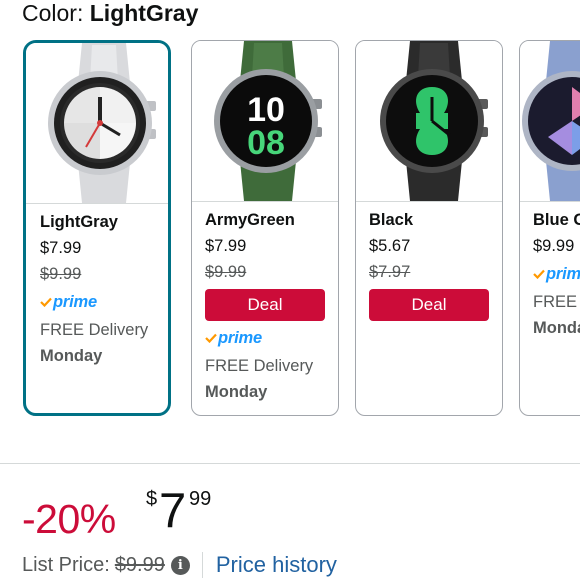 The height and width of the screenshot is (580, 580). Describe the element at coordinates (390, 272) in the screenshot. I see `variant-list-price: $7.97` at that location.